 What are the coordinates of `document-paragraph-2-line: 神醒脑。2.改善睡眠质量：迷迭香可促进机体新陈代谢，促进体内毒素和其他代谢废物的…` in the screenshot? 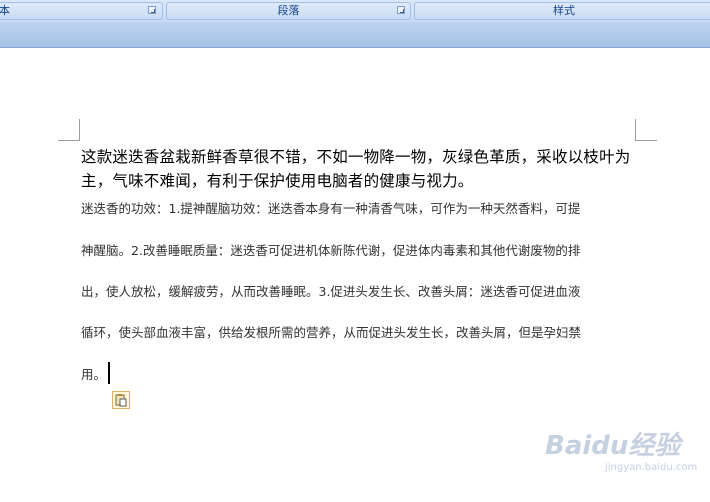 It's located at (330, 251).